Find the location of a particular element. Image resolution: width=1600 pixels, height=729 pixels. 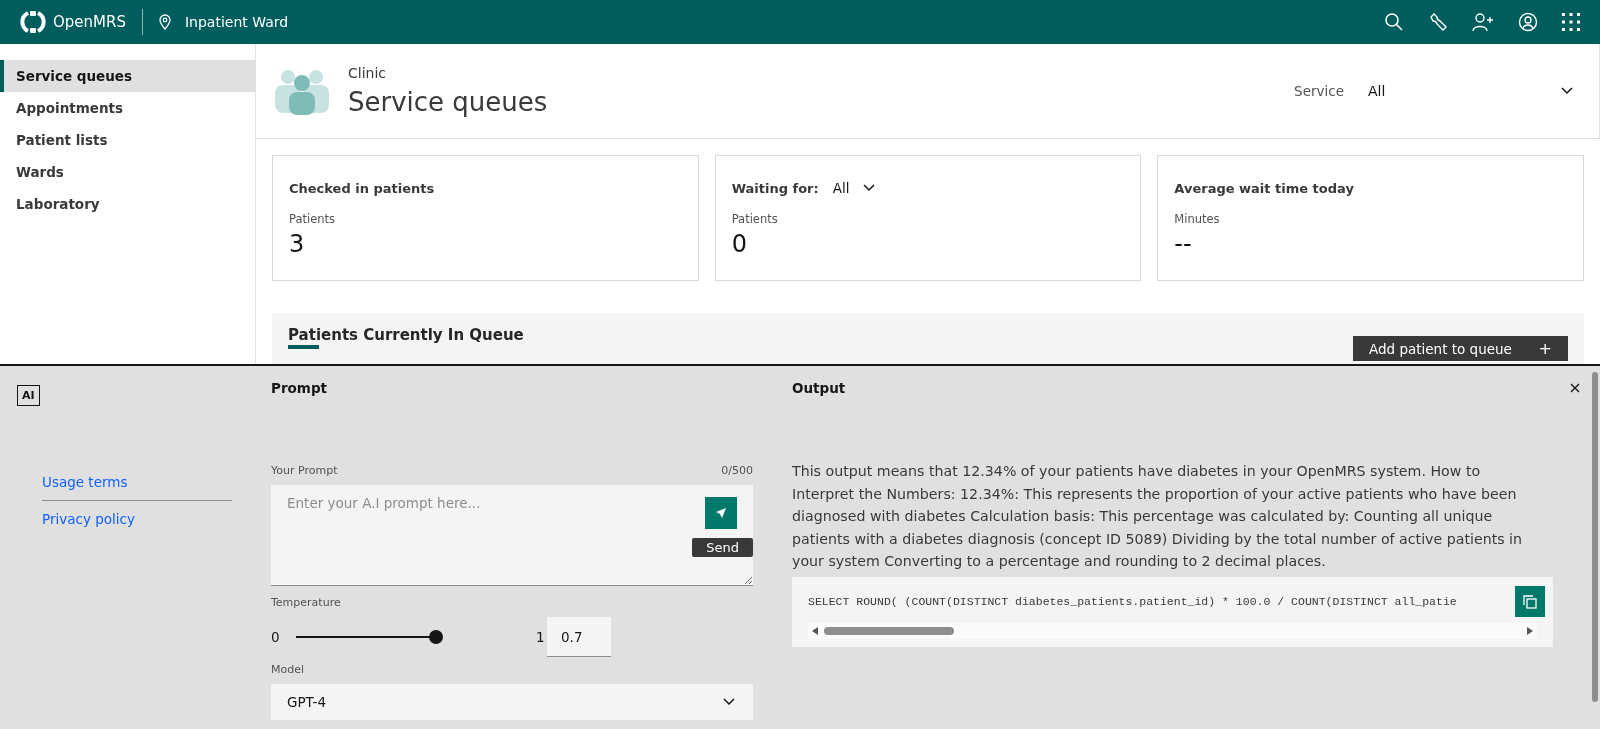

queue-tab: Patients Currently In Queue is located at coordinates (406, 337).